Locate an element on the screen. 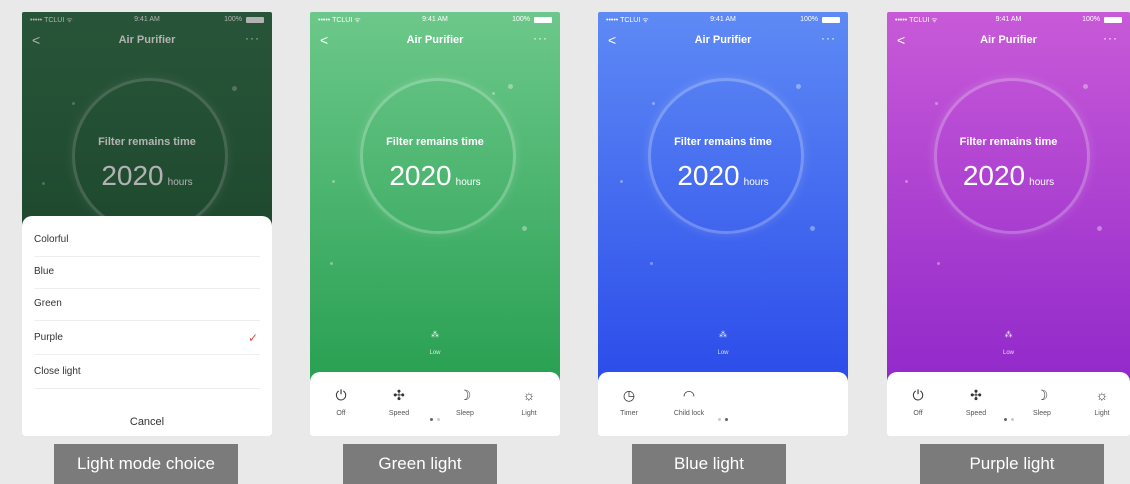  caption-blue-light: Blue light is located at coordinates (709, 464).